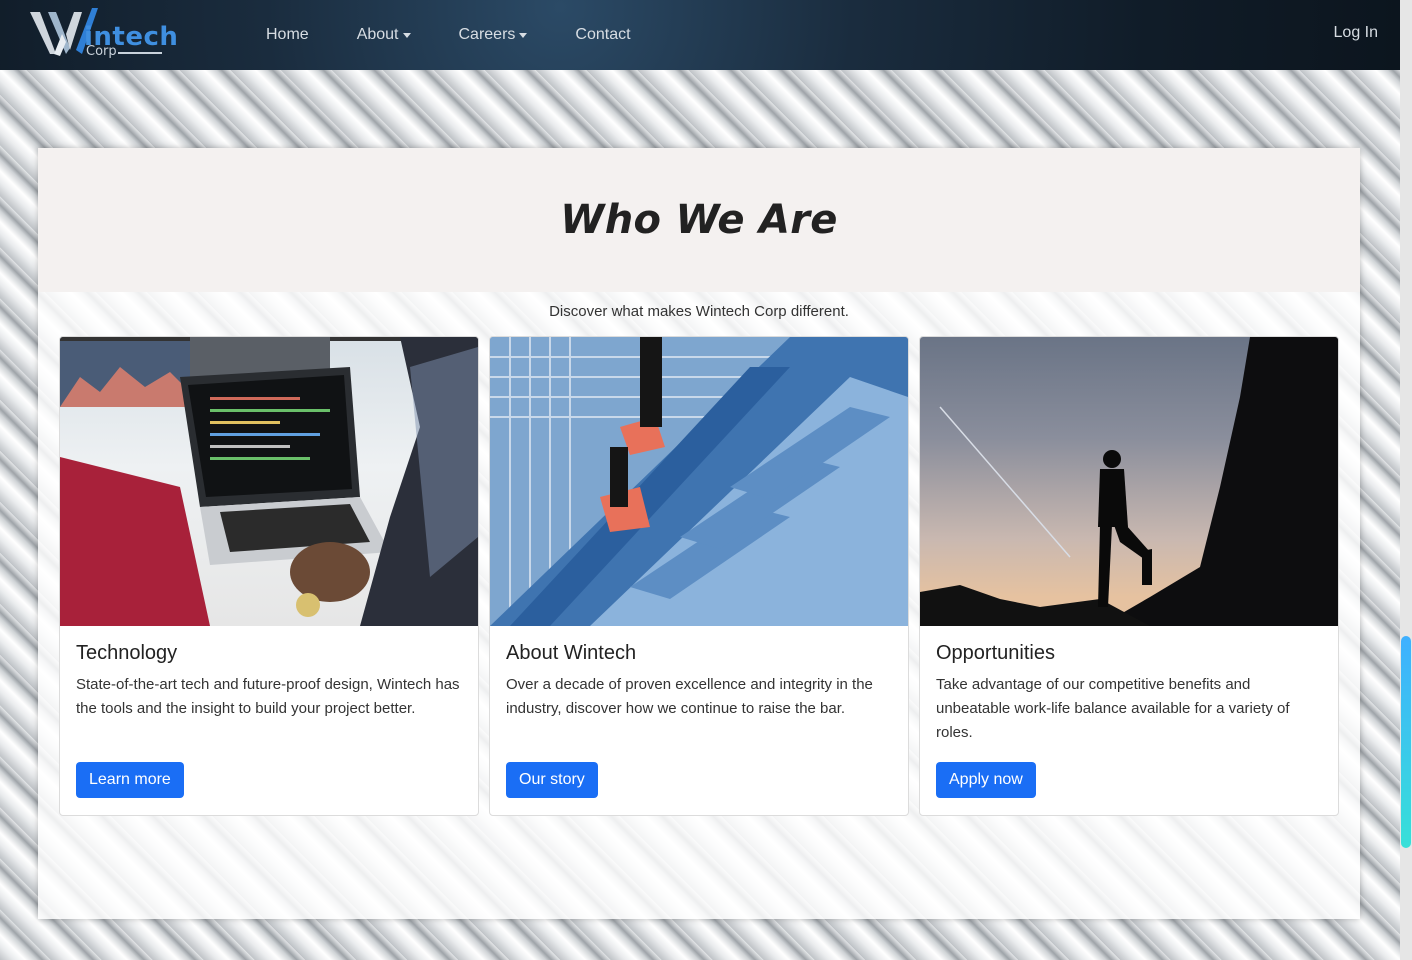 The height and width of the screenshot is (960, 1412). What do you see at coordinates (1356, 33) in the screenshot?
I see `login-link: Log In` at bounding box center [1356, 33].